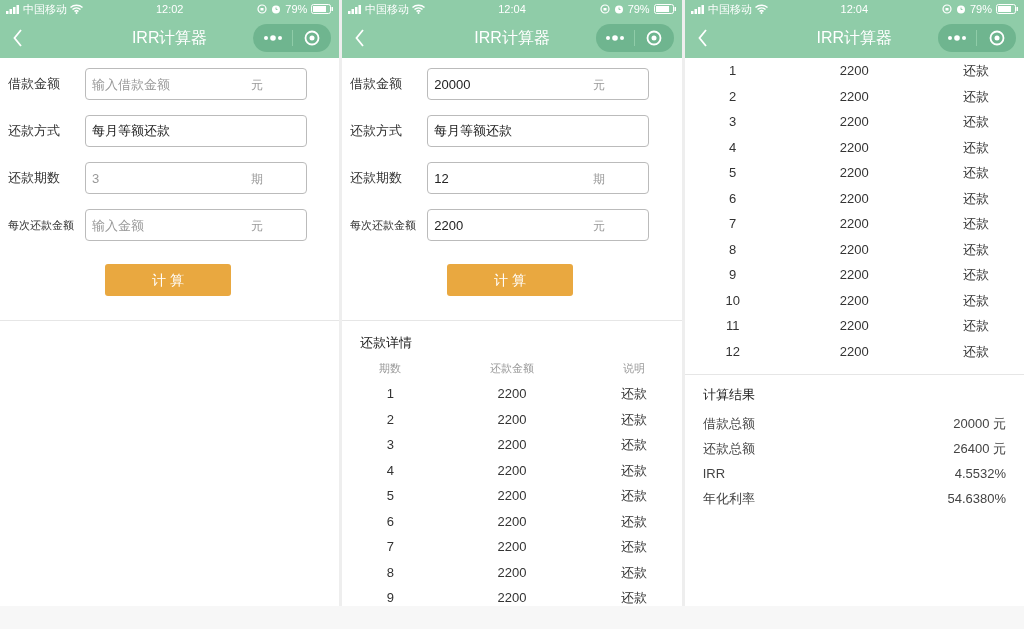 This screenshot has height=629, width=1024. What do you see at coordinates (169, 9) in the screenshot?
I see `clock-time: 12:02` at bounding box center [169, 9].